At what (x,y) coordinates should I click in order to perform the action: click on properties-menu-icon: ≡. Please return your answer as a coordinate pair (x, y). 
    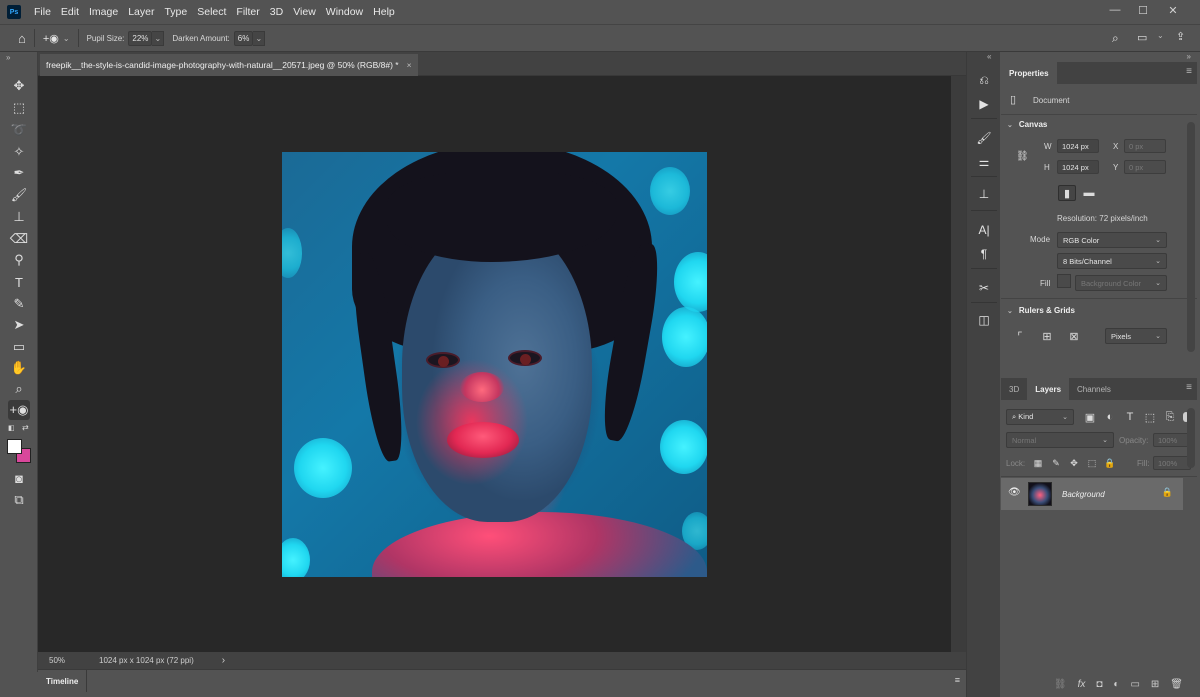
    Looking at the image, I should click on (1189, 71).